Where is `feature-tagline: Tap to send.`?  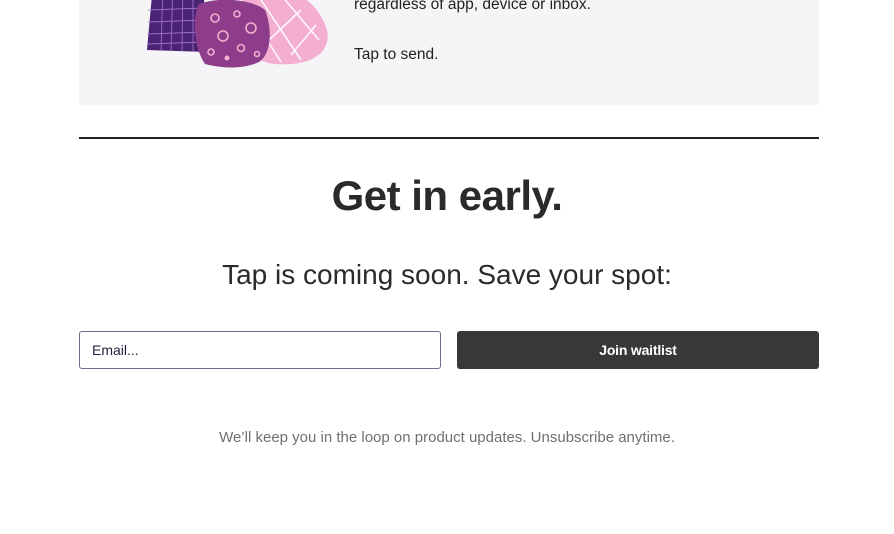
feature-tagline: Tap to send. is located at coordinates (396, 54).